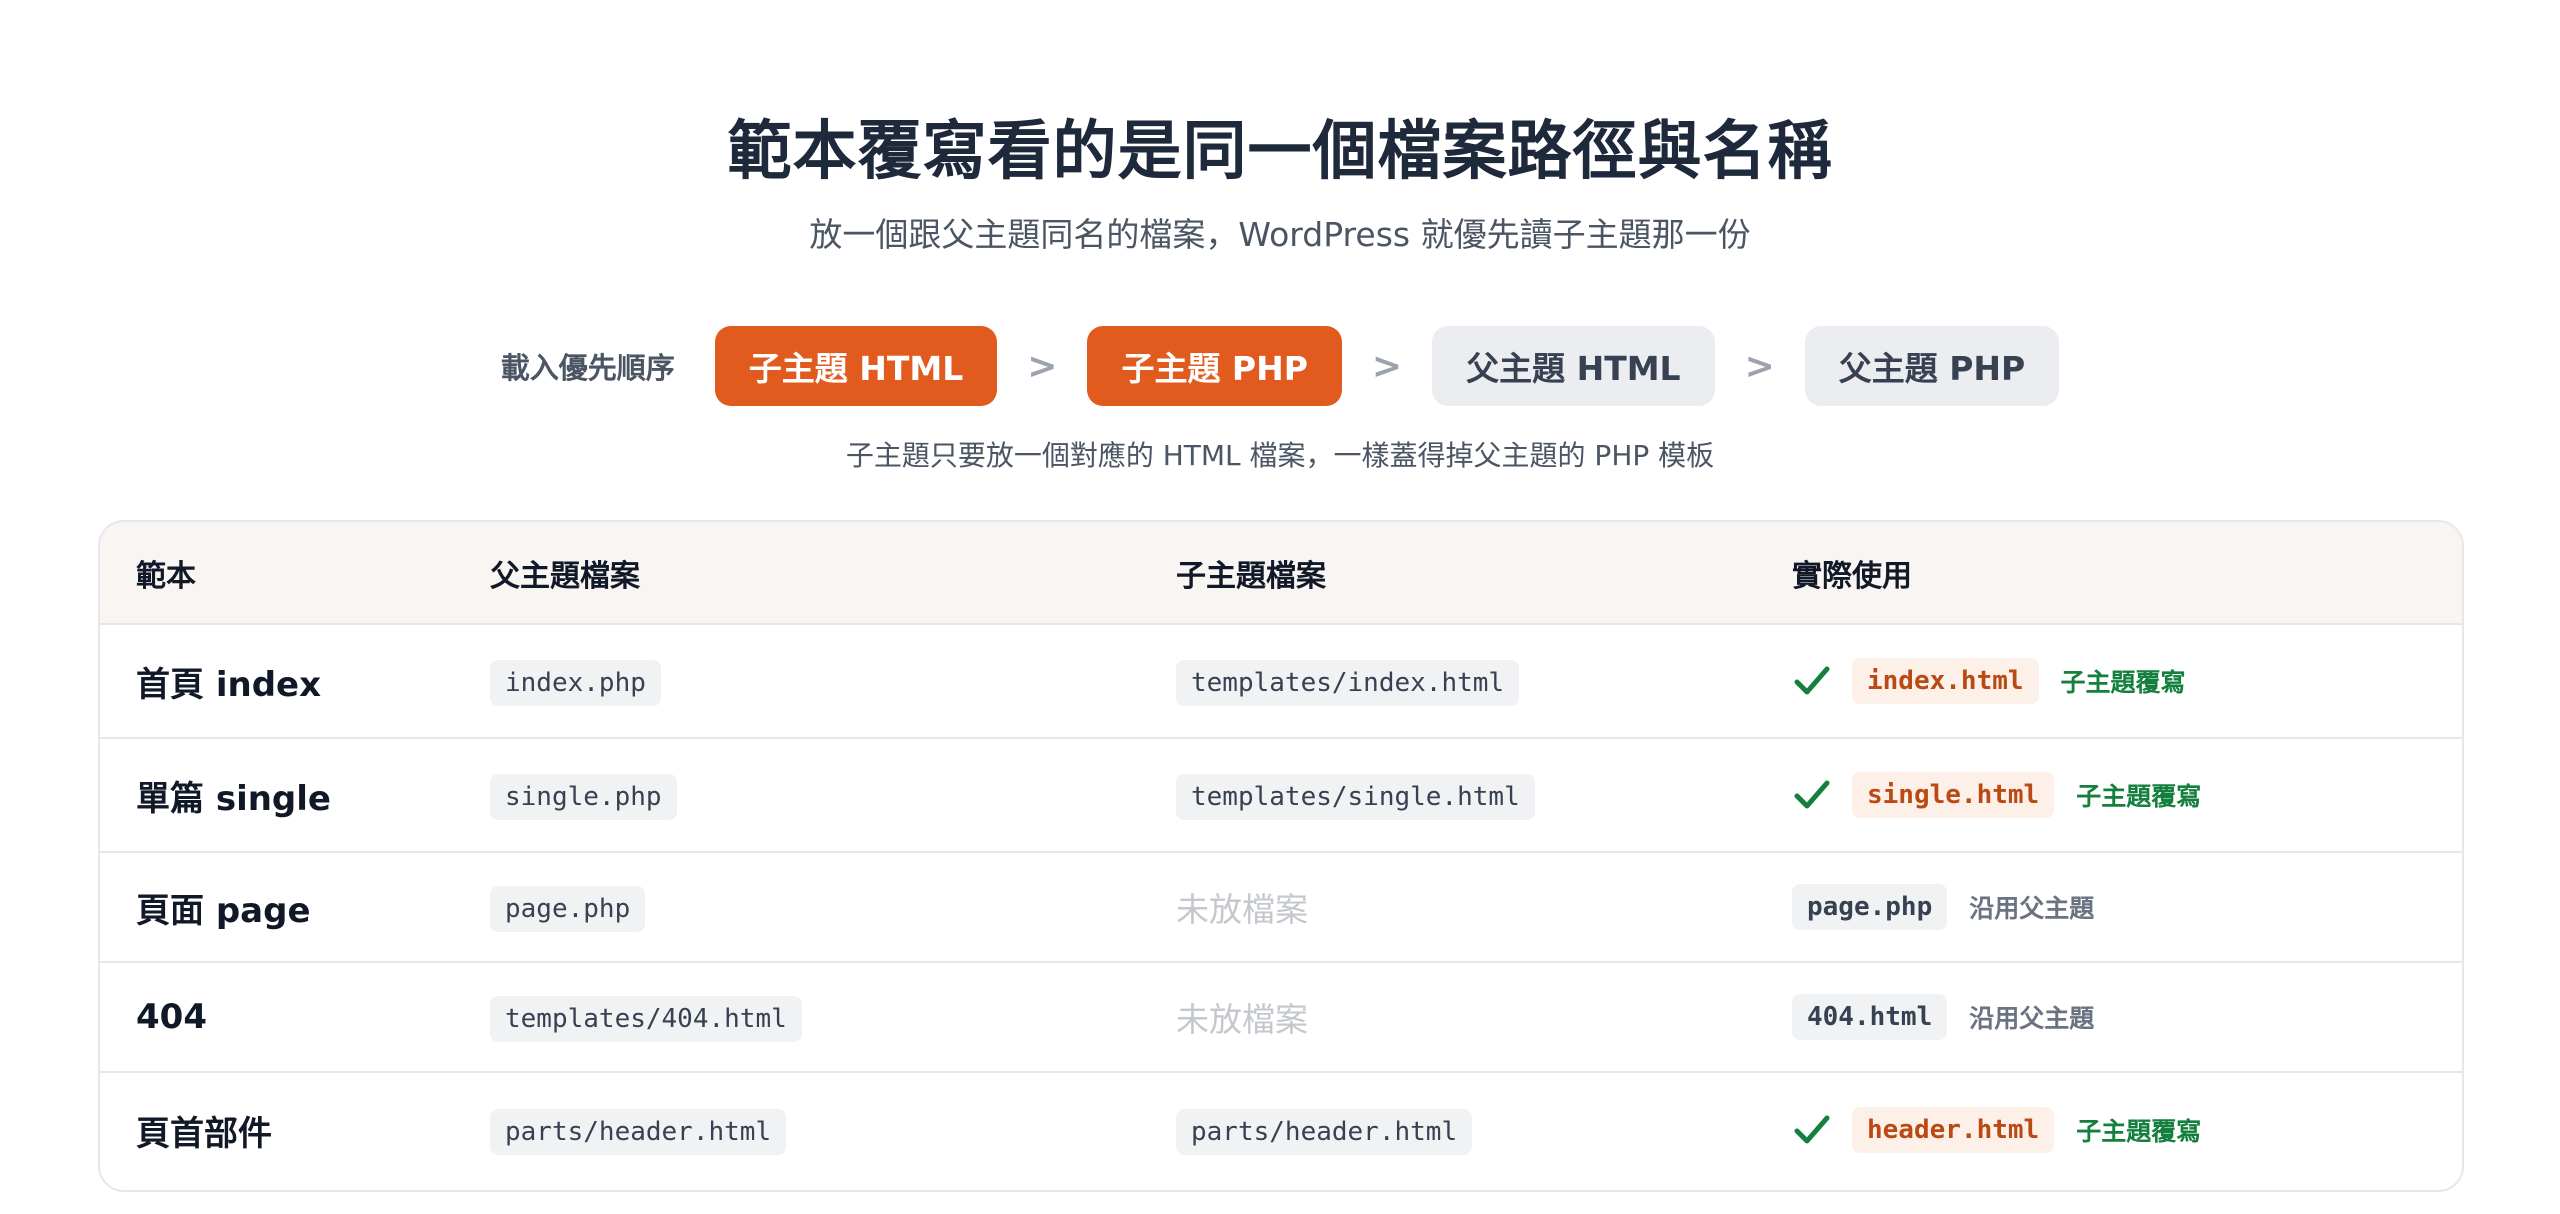  I want to click on result-file: header.html, so click(1953, 1130).